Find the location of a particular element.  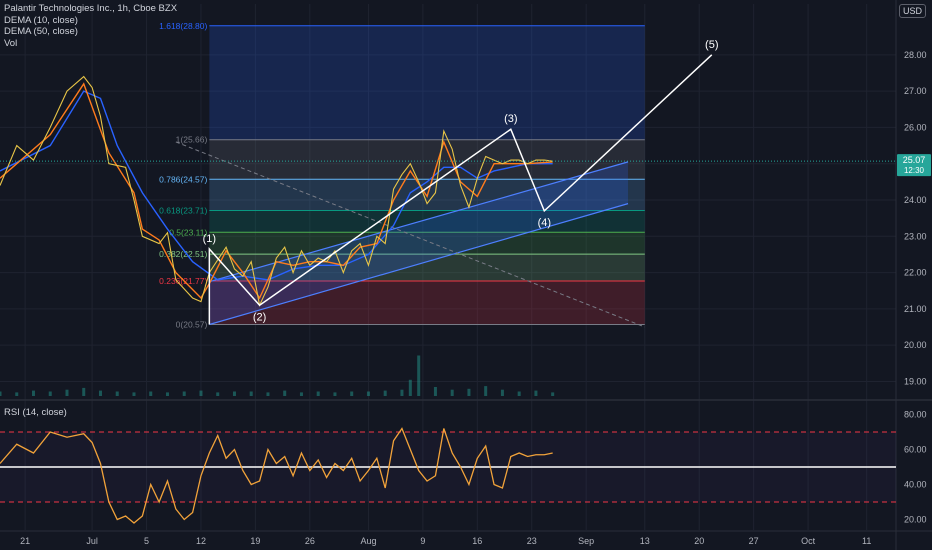

time-axis-tick-label: 19 is located at coordinates (255, 541).